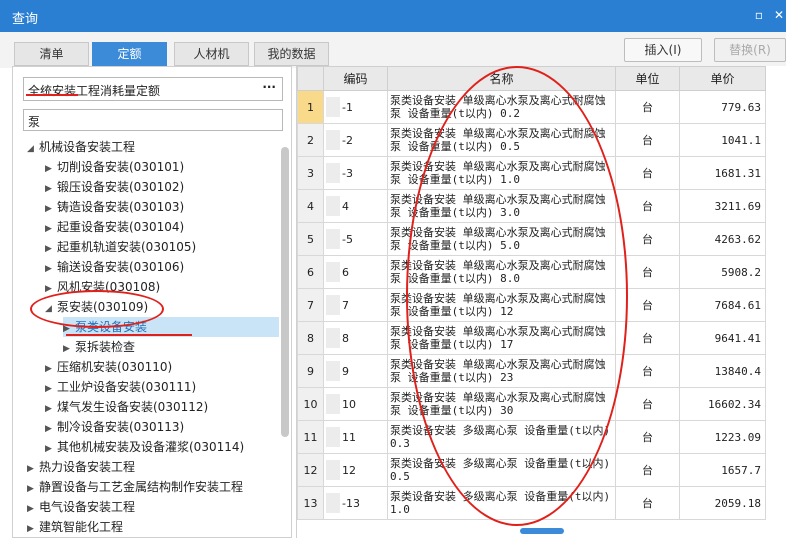 This screenshot has width=786, height=538. I want to click on more-icon: ···, so click(269, 87).